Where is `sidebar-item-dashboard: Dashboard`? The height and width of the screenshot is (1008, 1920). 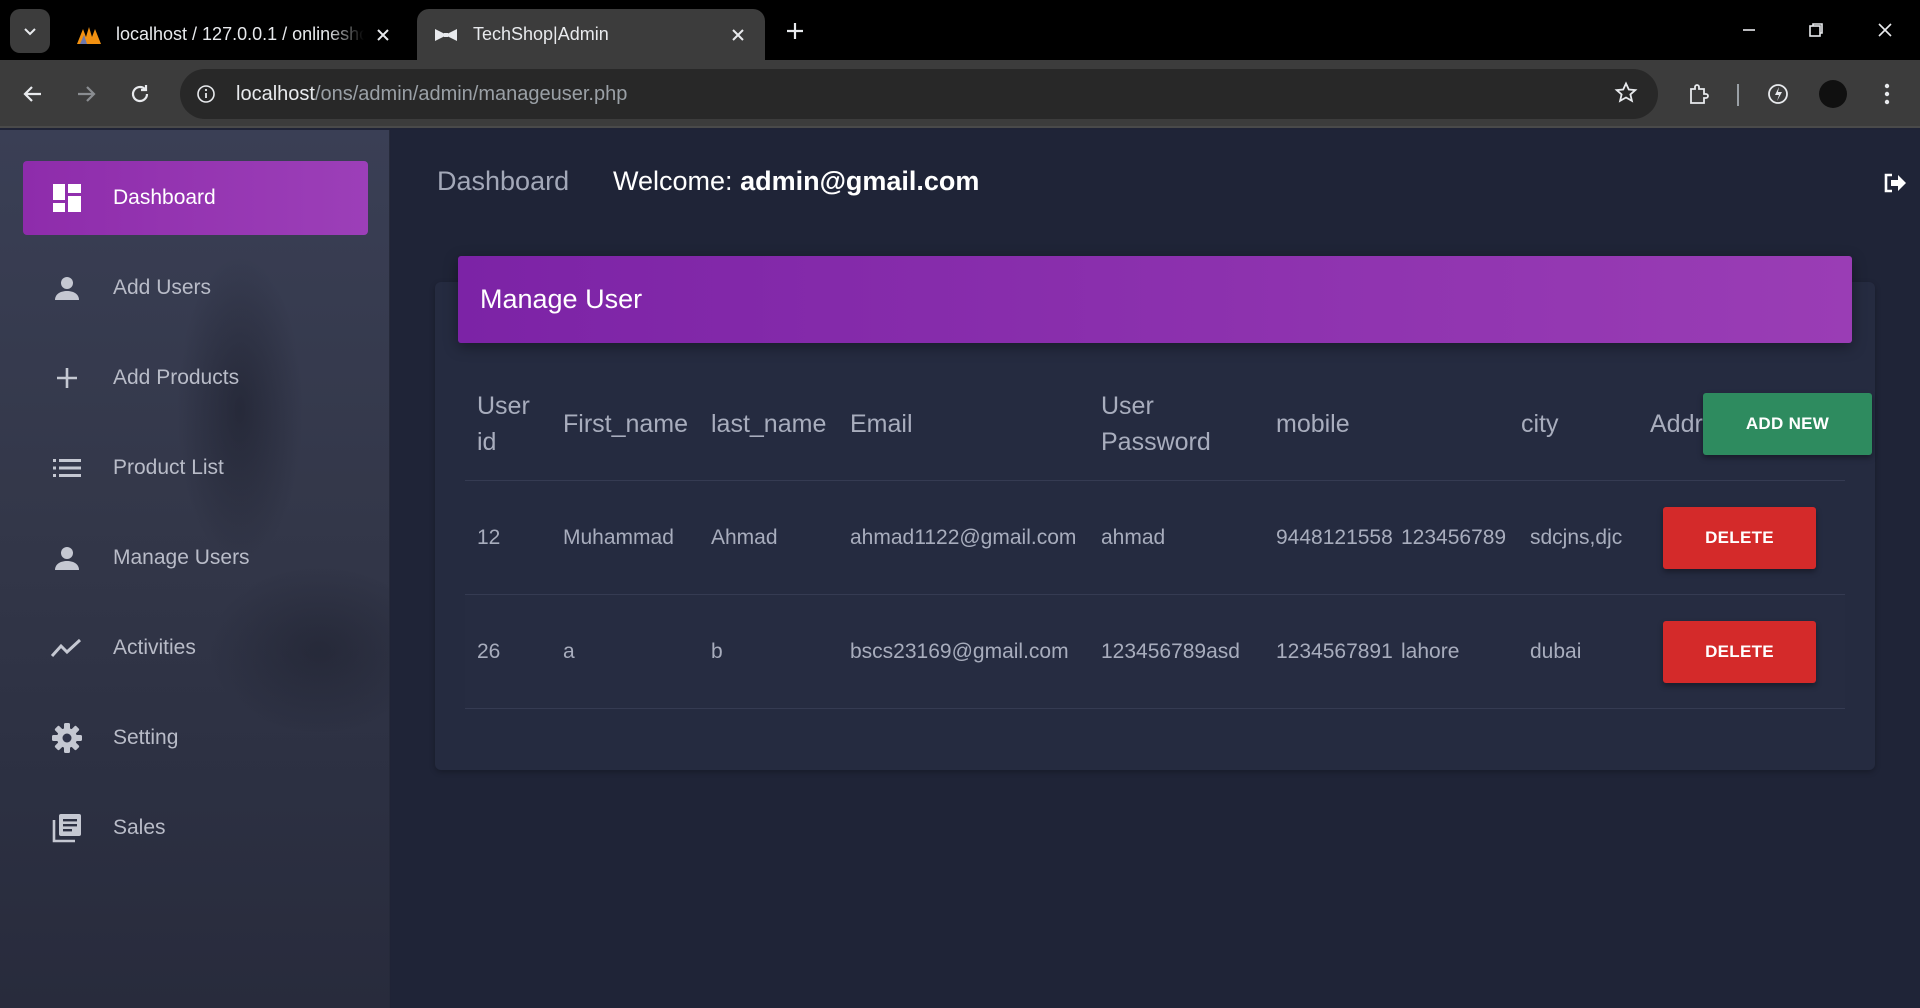
sidebar-item-dashboard: Dashboard is located at coordinates (195, 198).